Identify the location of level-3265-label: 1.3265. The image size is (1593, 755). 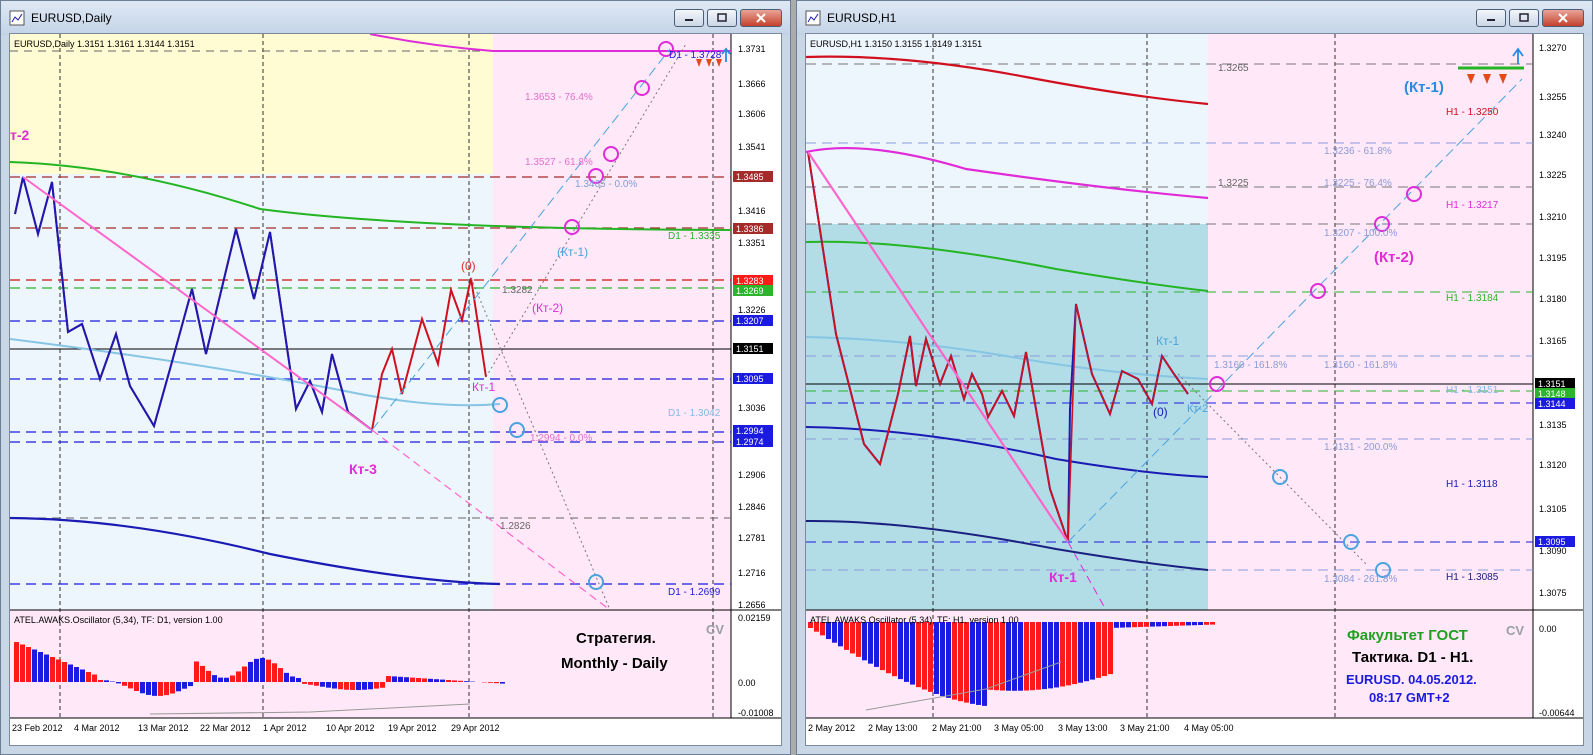
(1233, 68).